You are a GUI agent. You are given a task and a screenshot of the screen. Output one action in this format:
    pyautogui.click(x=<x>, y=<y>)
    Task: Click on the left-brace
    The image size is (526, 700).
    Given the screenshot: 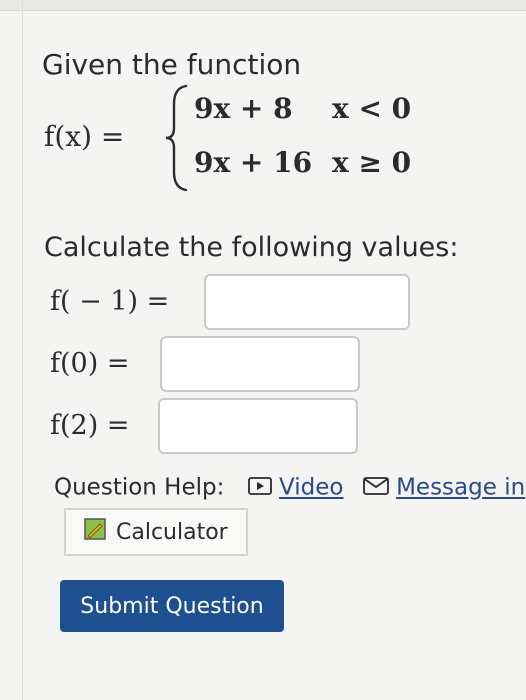 What is the action you would take?
    pyautogui.click(x=176, y=138)
    